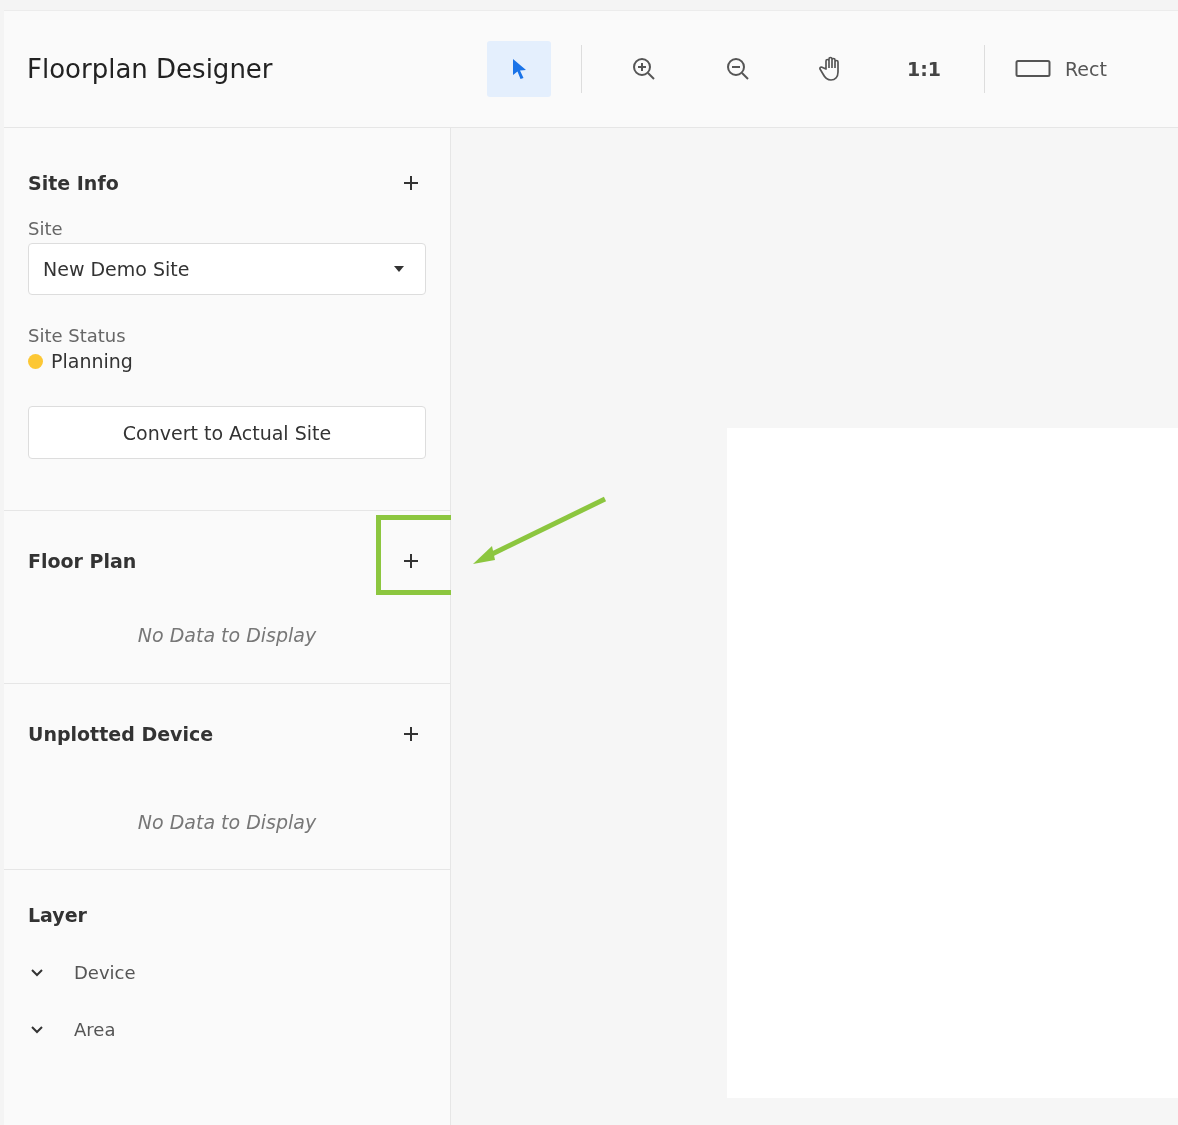 This screenshot has width=1178, height=1125. Describe the element at coordinates (644, 69) in the screenshot. I see `zoom-in-icon` at that location.